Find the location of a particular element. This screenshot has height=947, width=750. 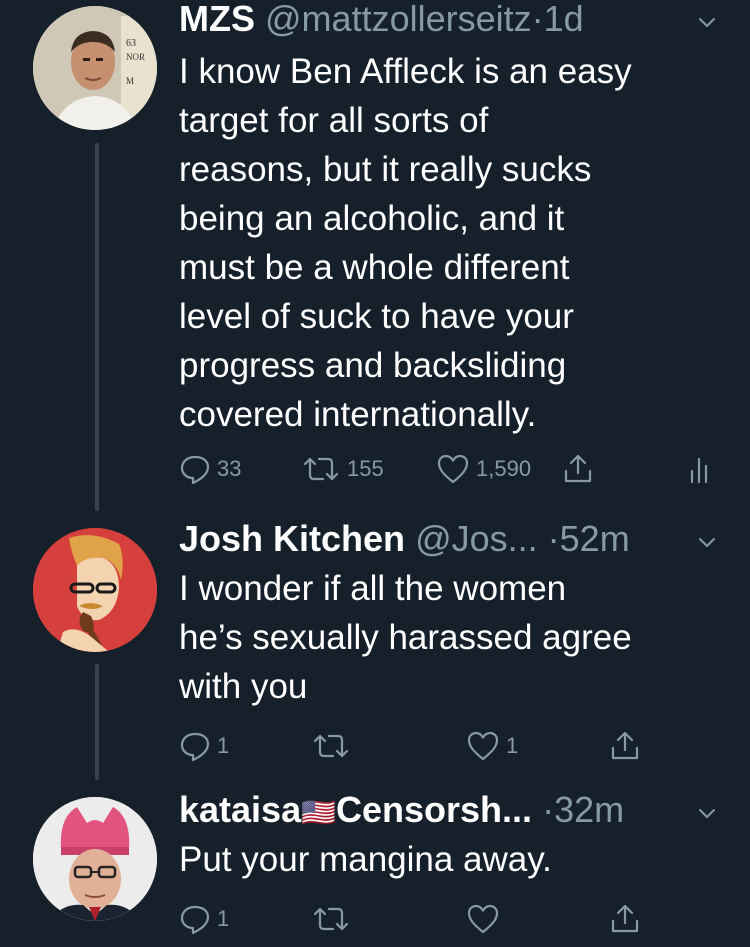

tweet-text-line: he’s sexually harassed agree is located at coordinates (405, 637).